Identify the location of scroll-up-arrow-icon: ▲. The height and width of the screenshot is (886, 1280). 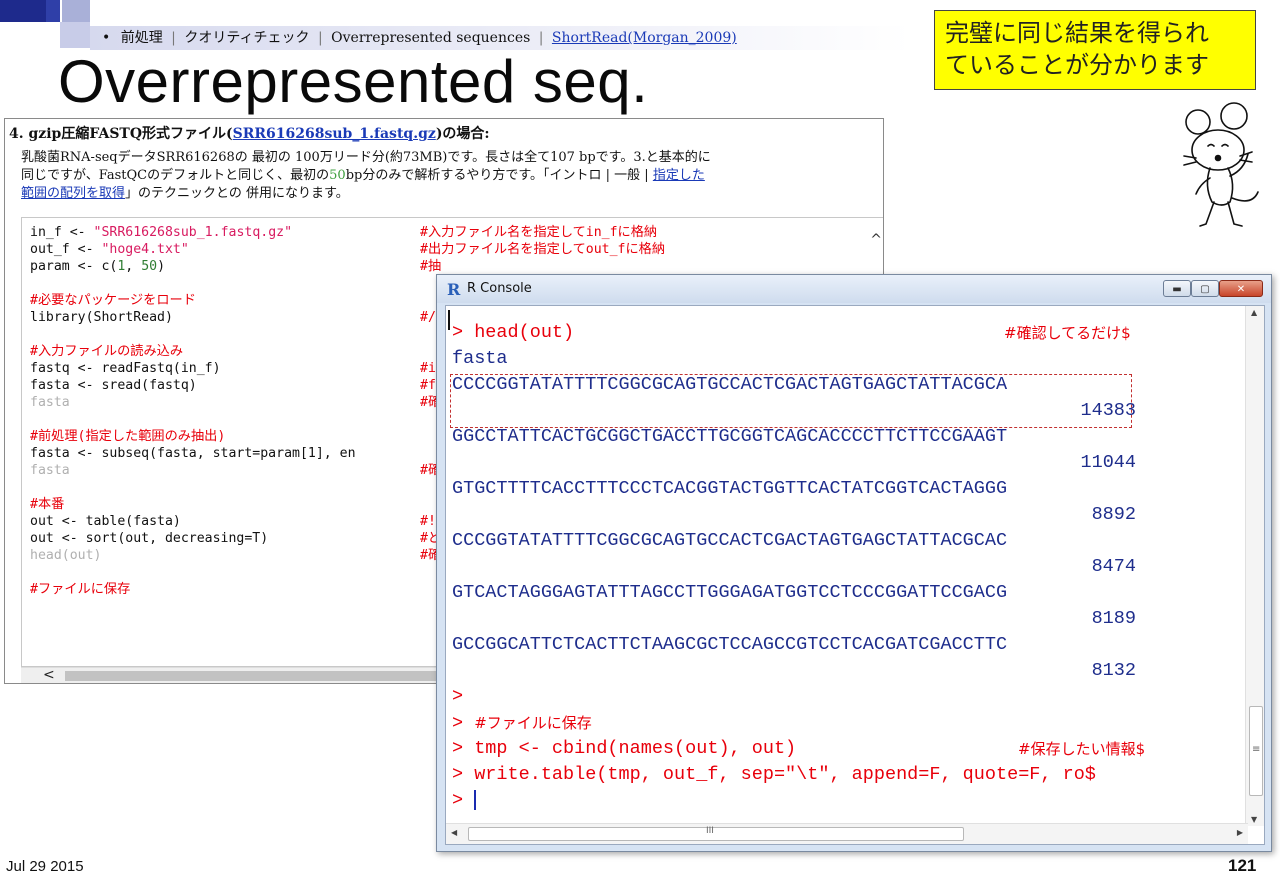
(1254, 312).